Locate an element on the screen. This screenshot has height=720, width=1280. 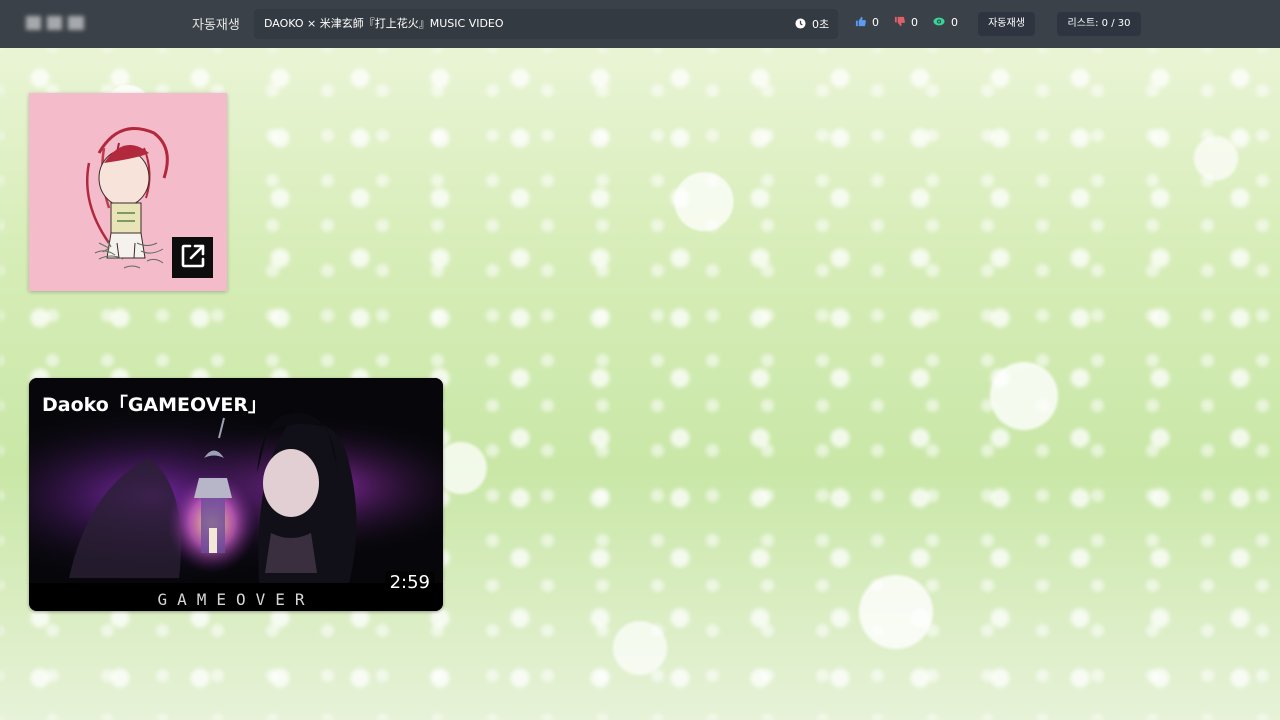
site-logo is located at coordinates (55, 23).